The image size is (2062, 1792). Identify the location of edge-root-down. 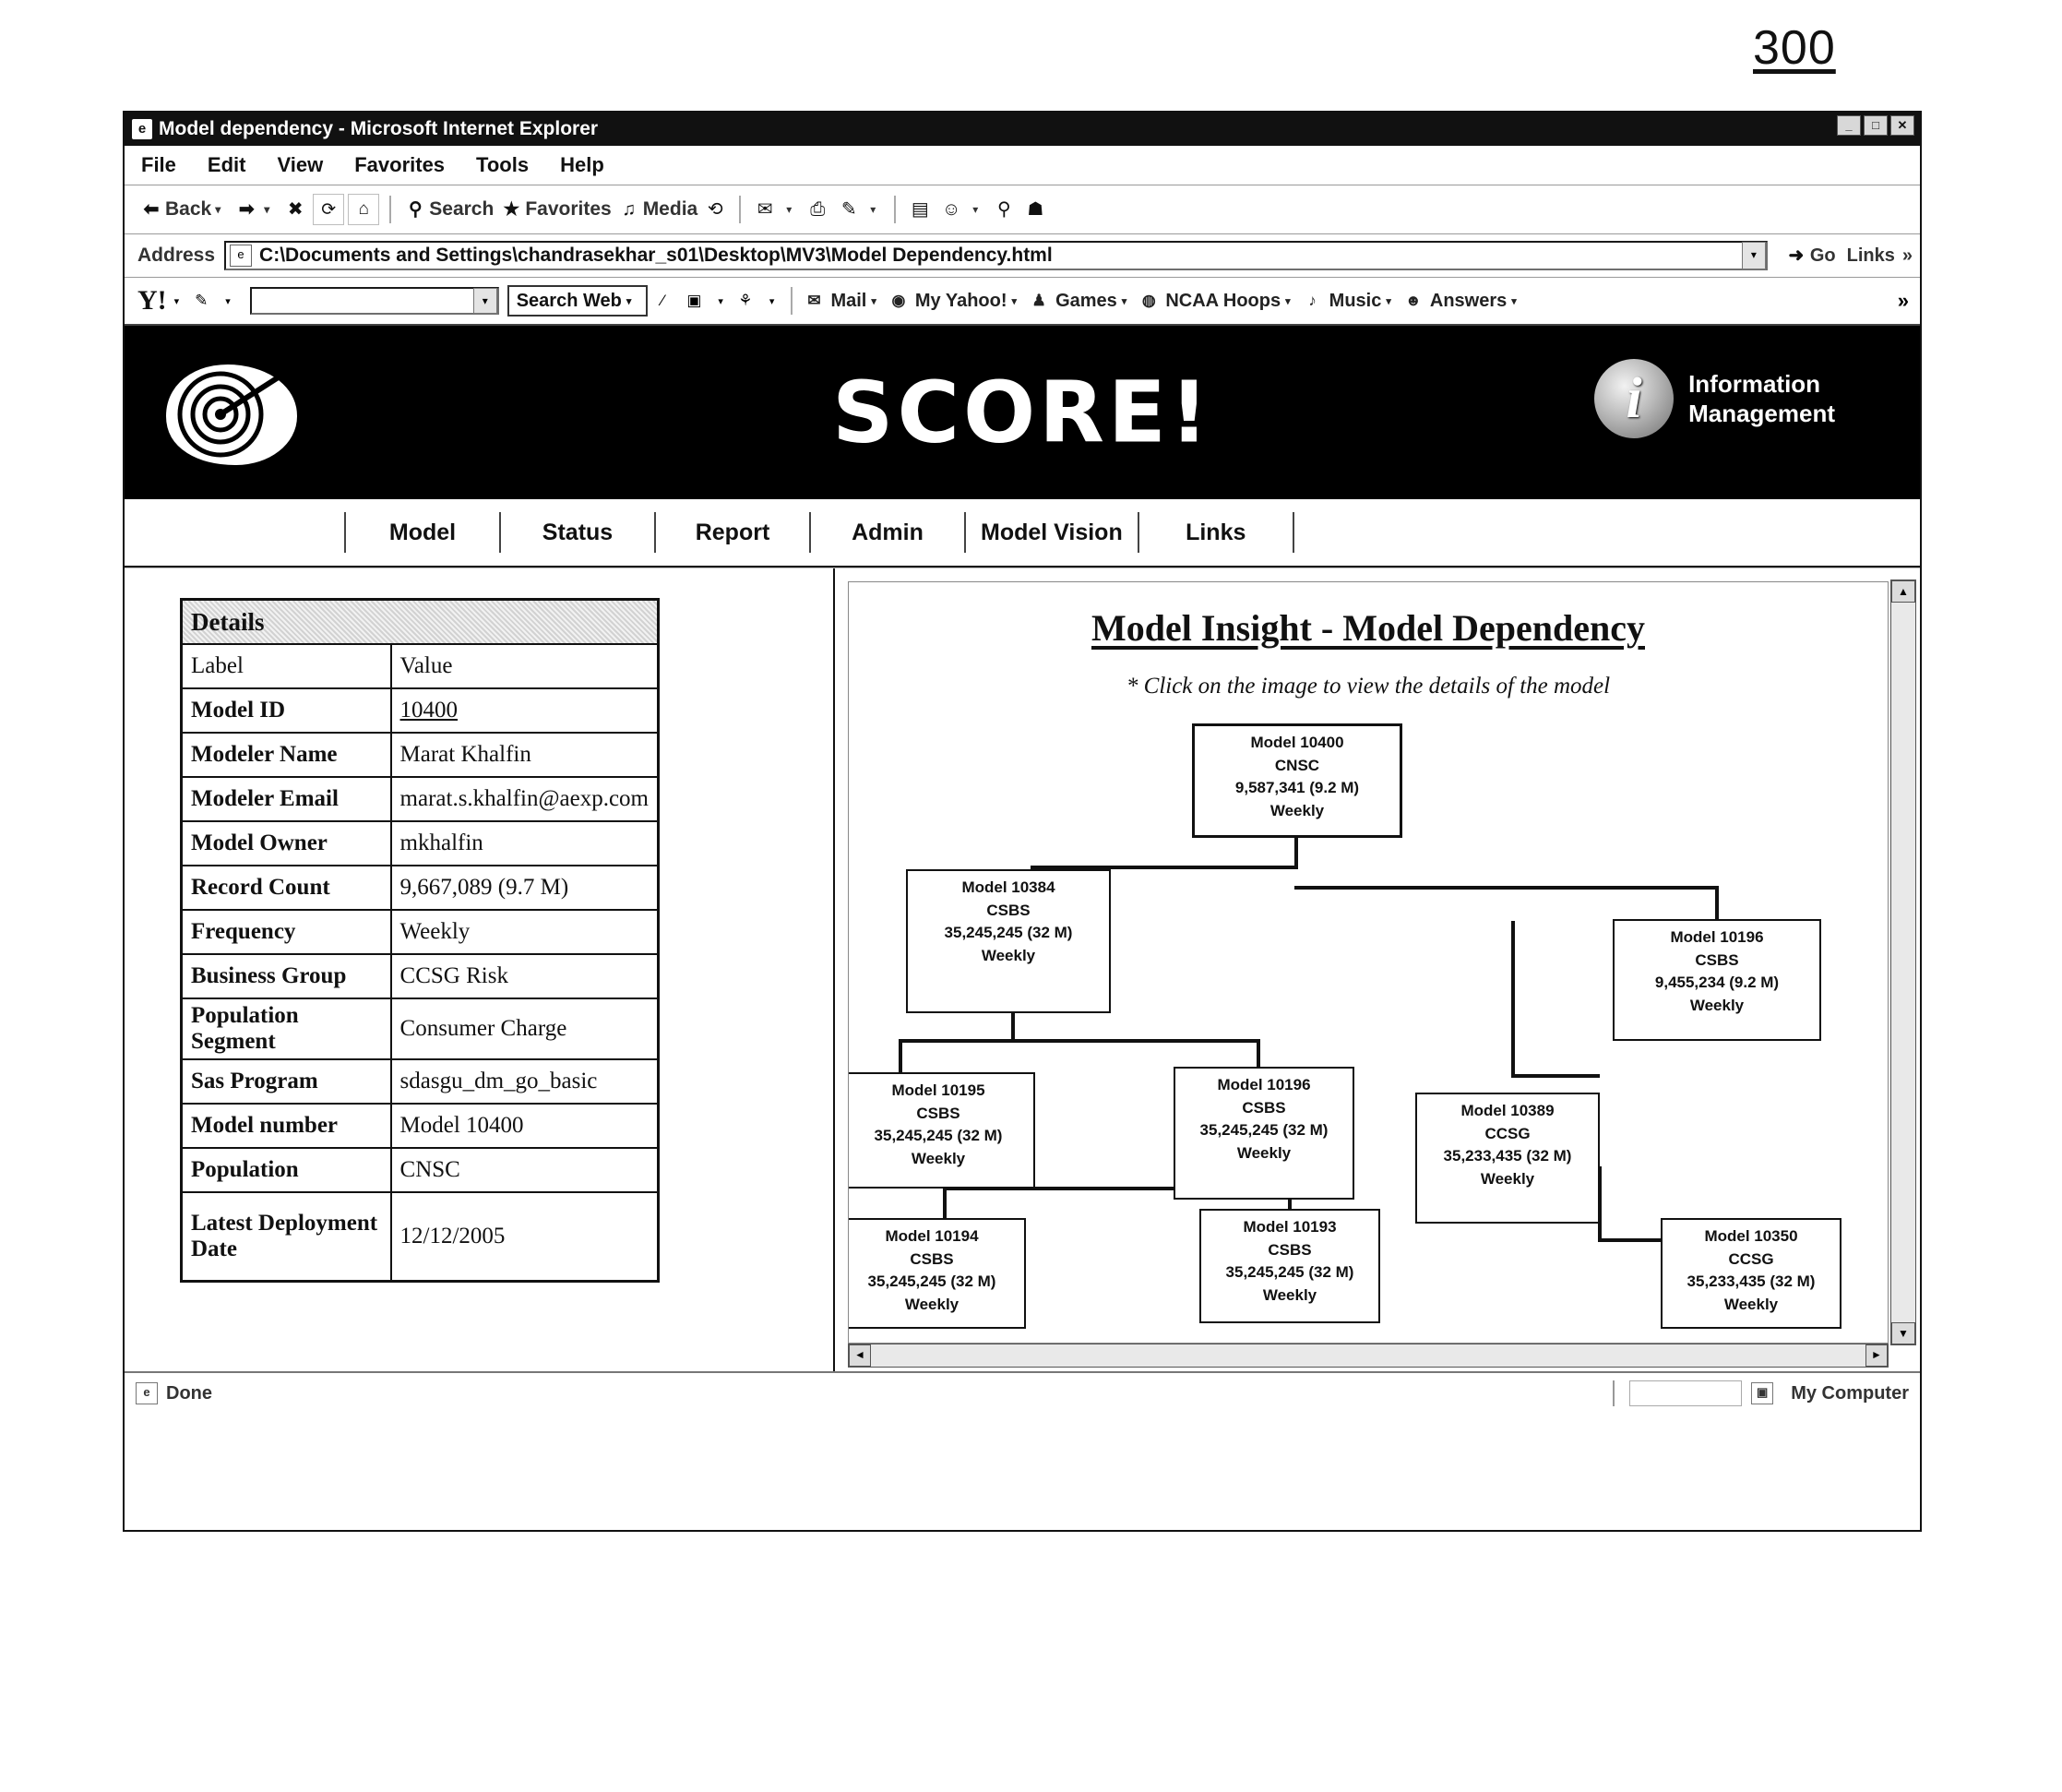
(1296, 854).